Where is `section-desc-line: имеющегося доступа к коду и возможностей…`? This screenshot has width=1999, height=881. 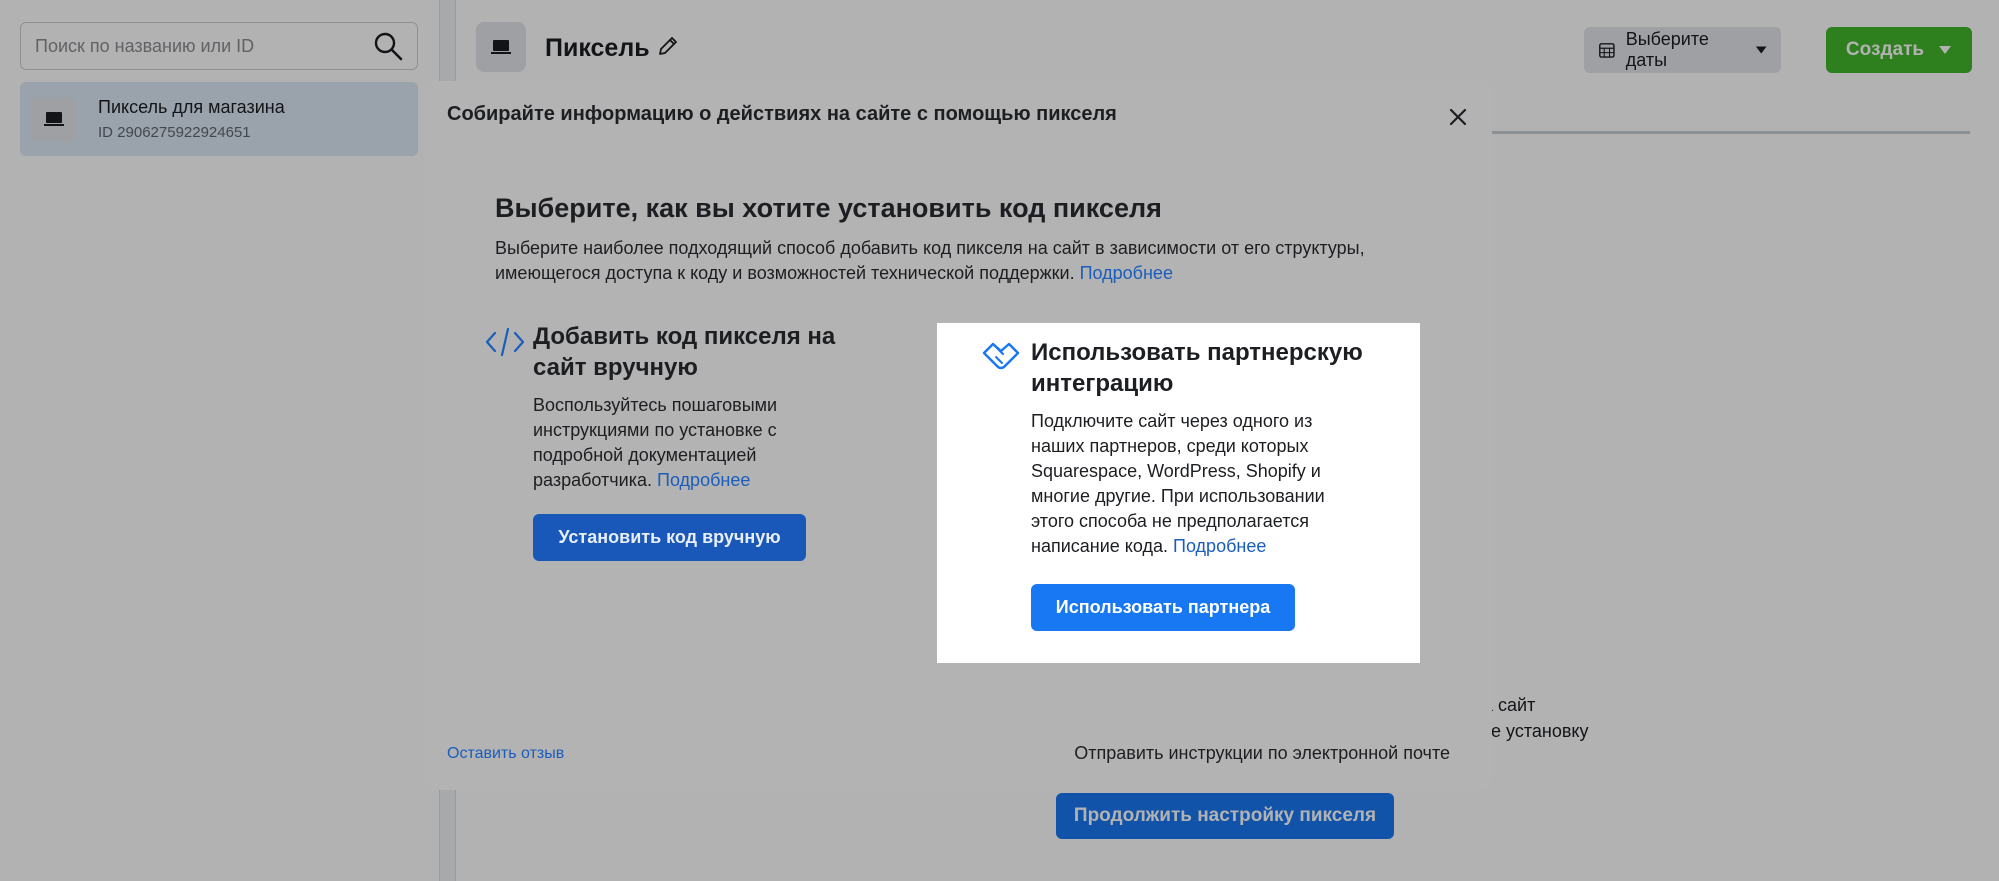
section-desc-line: имеющегося доступа к коду и возможностей… is located at coordinates (785, 273).